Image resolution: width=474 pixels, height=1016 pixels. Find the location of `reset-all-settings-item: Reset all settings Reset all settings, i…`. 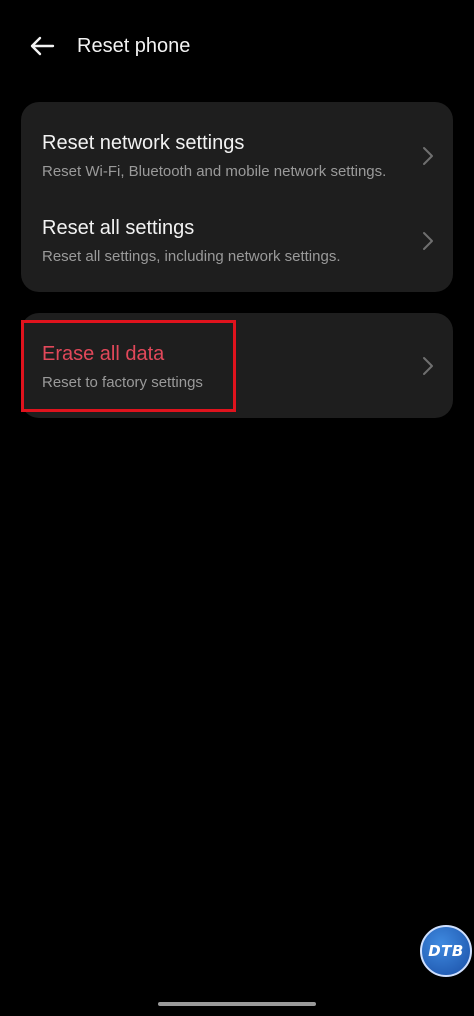

reset-all-settings-item: Reset all settings Reset all settings, i… is located at coordinates (237, 244).